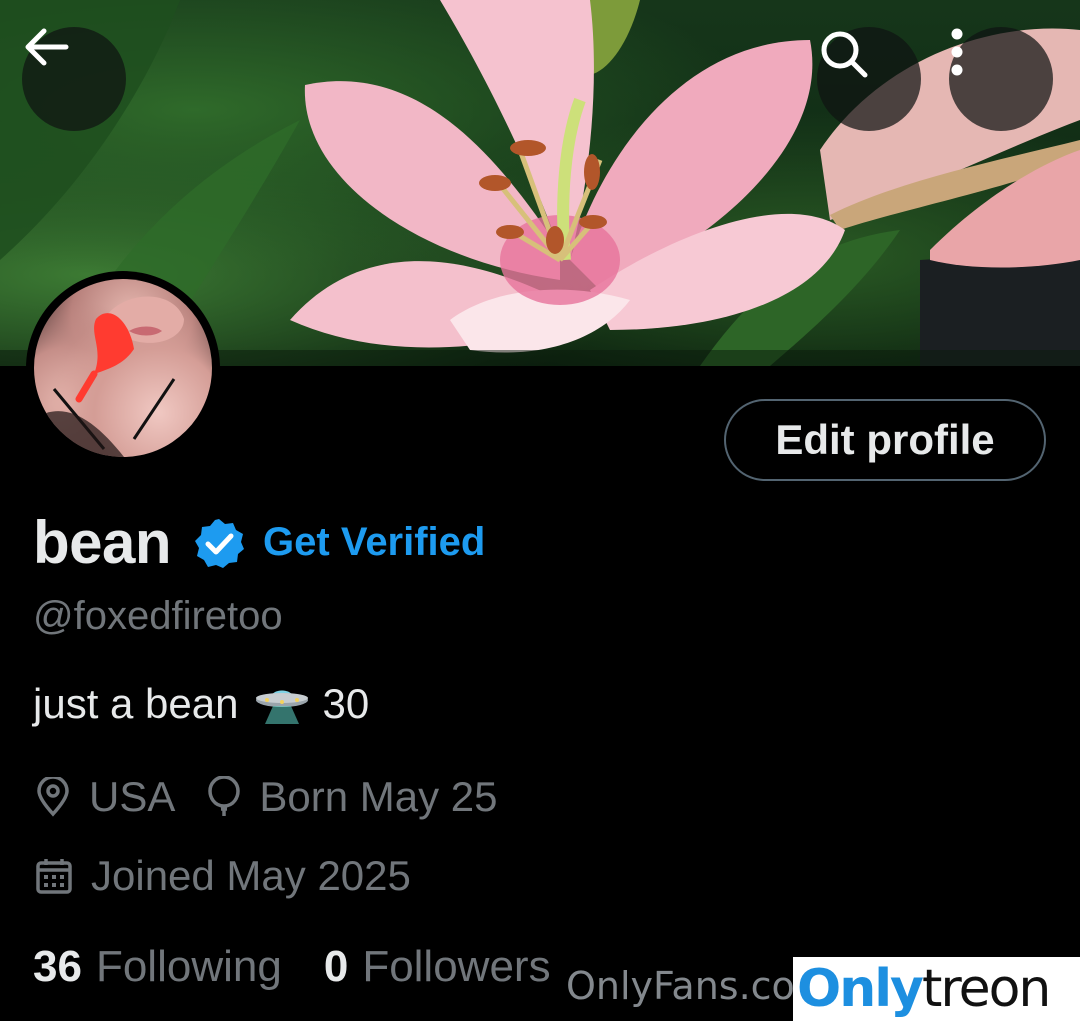 Image resolution: width=1080 pixels, height=1021 pixels. What do you see at coordinates (47, 47) in the screenshot?
I see `arrow-left-icon` at bounding box center [47, 47].